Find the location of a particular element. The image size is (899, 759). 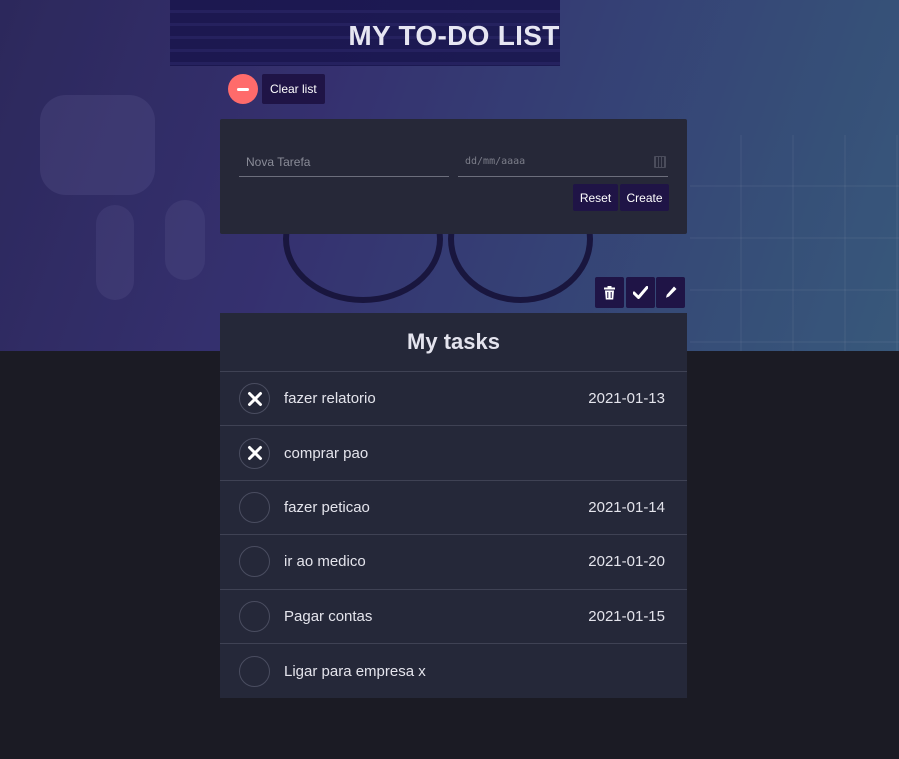

task-date: 2021-01-13 is located at coordinates (626, 399).